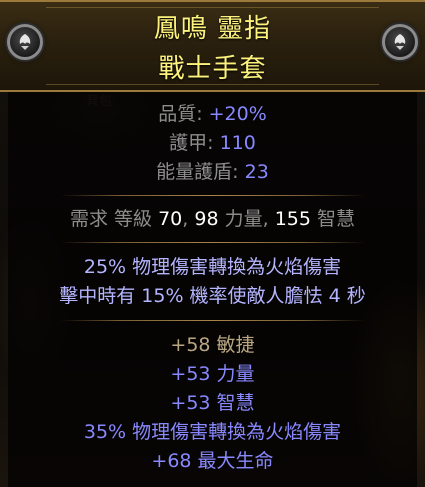 The height and width of the screenshot is (487, 425). Describe the element at coordinates (212, 432) in the screenshot. I see `explicit-mod: 35% 物理傷害轉換為火焰傷害` at that location.